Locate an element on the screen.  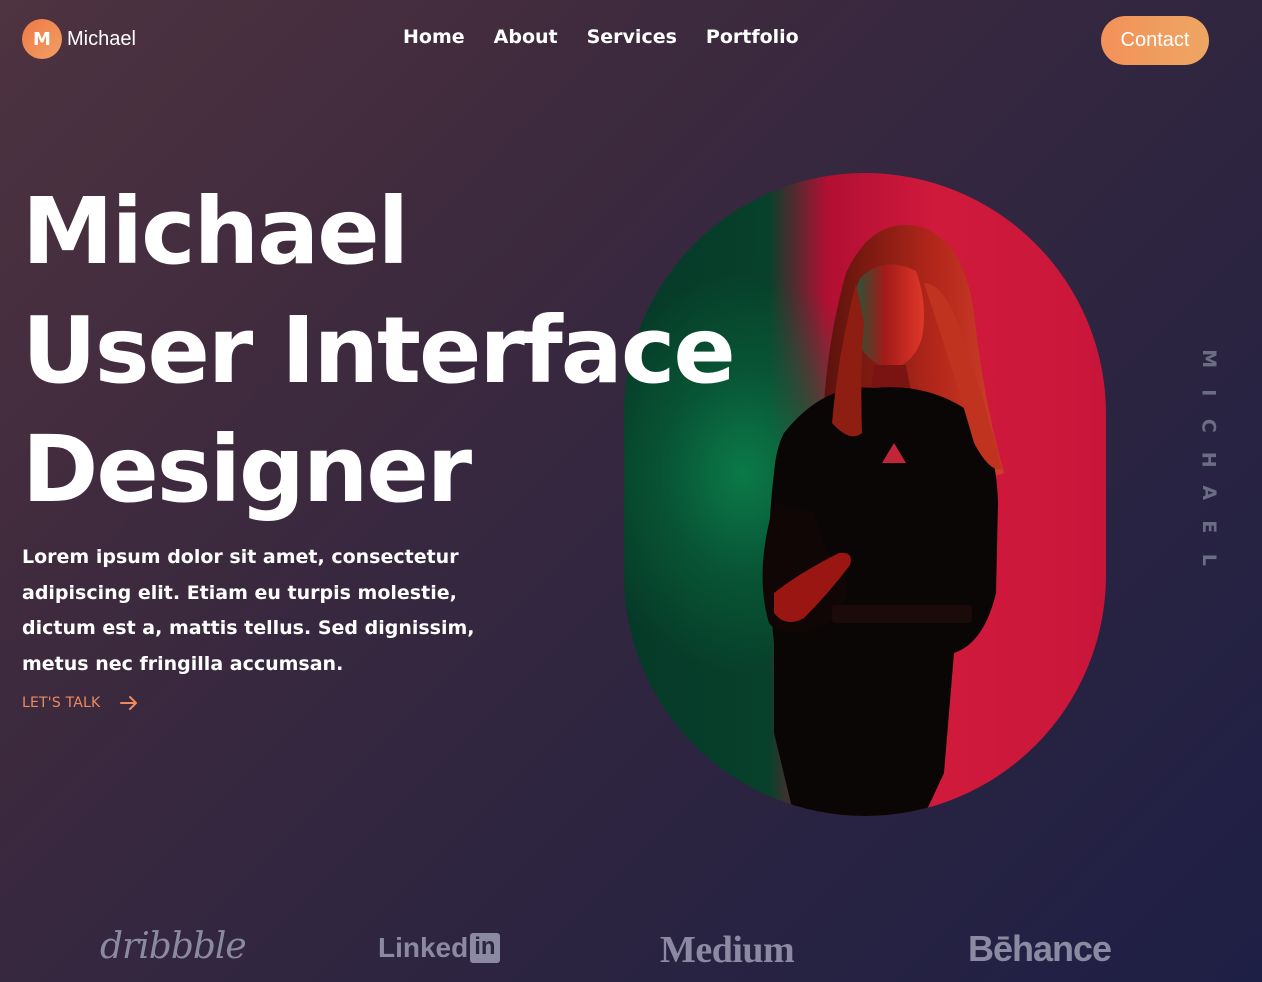
behance-logo: Bēhance is located at coordinates (1040, 949).